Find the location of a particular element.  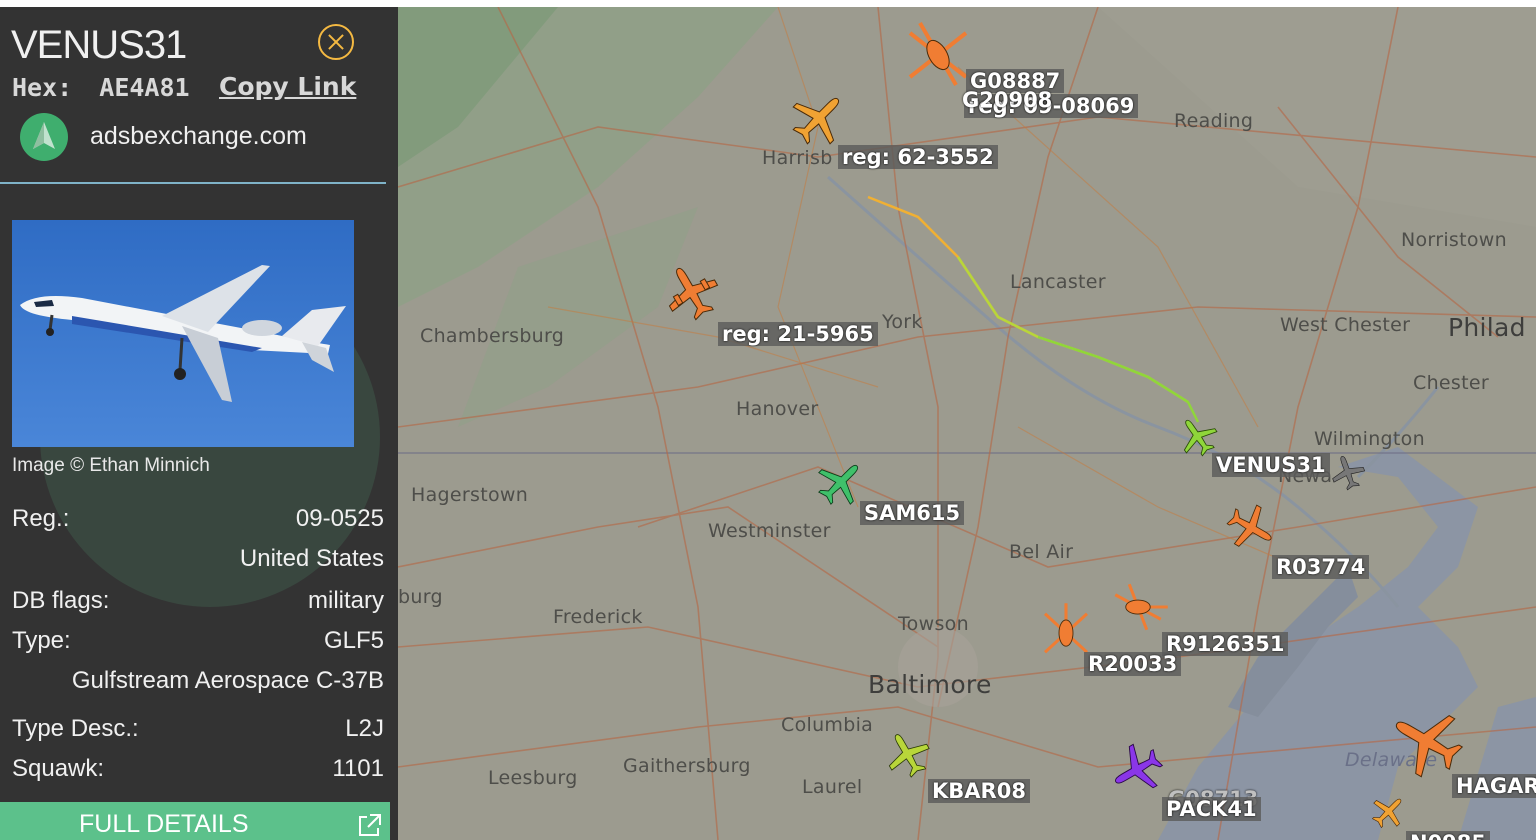

city-label: West Chester is located at coordinates (1345, 325).